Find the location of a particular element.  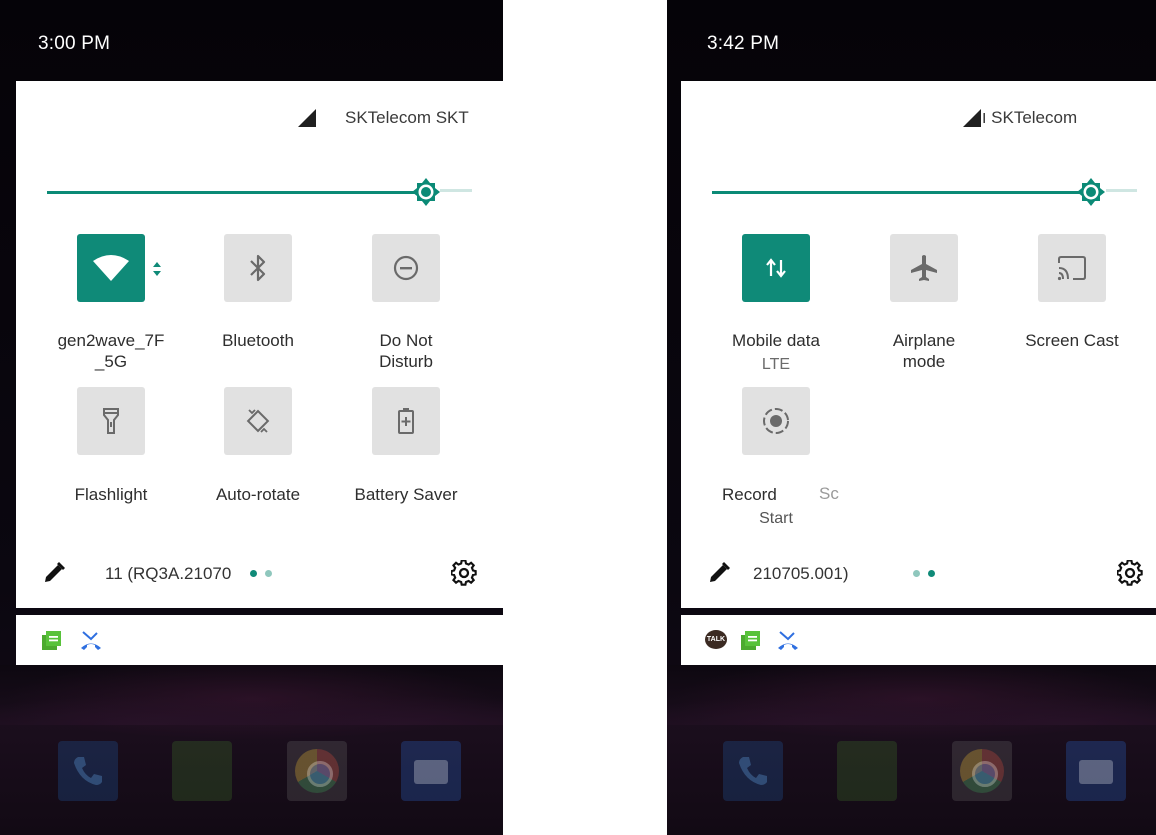

battery-saver-icon is located at coordinates (406, 421).